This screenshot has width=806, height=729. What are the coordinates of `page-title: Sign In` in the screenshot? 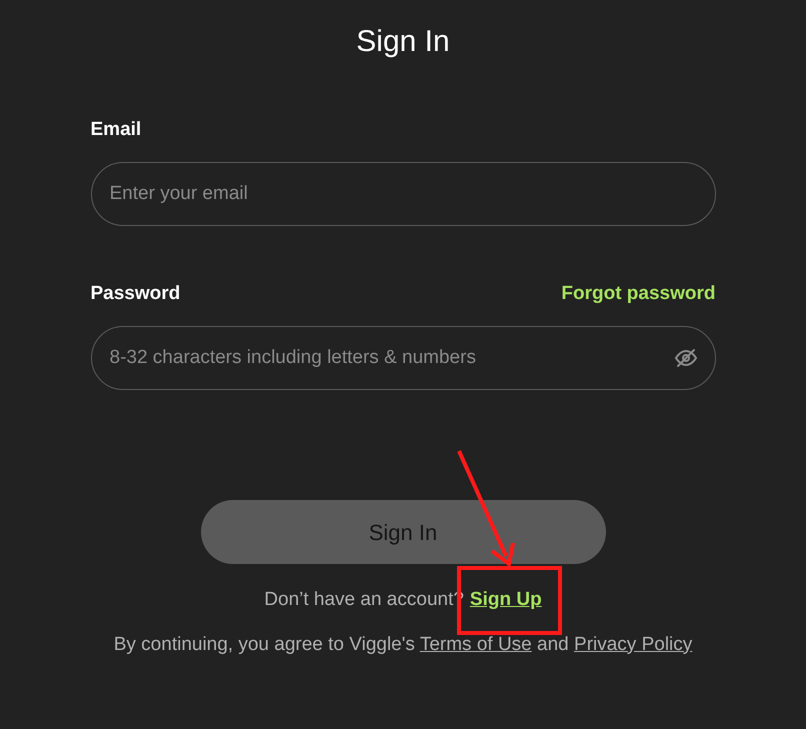 It's located at (403, 42).